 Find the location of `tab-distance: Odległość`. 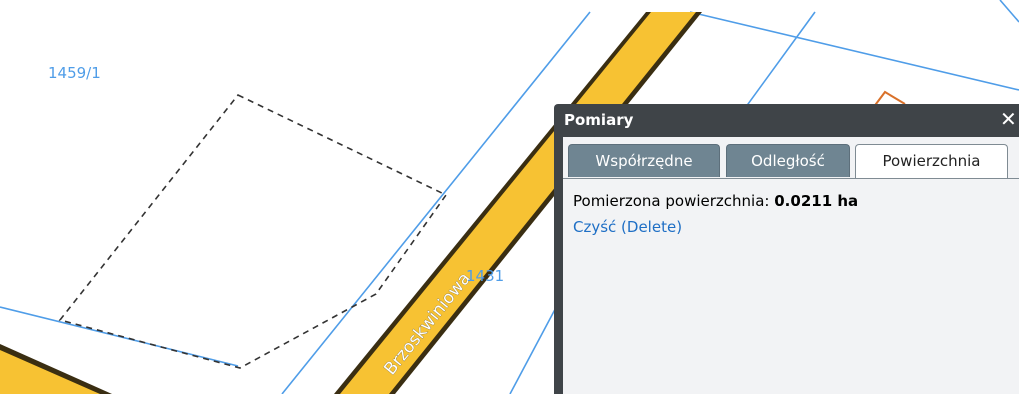

tab-distance: Odległość is located at coordinates (788, 160).